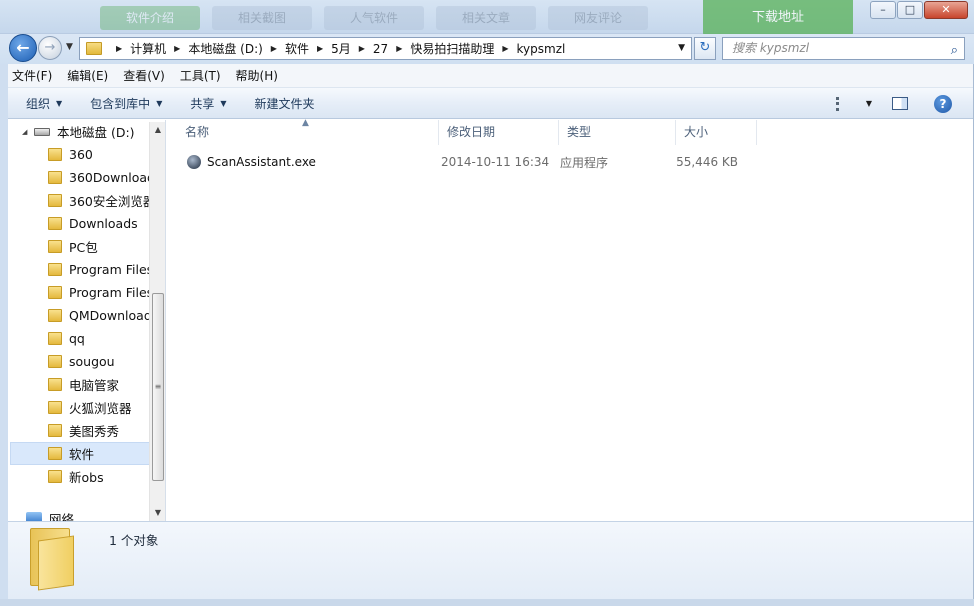 The height and width of the screenshot is (606, 974). What do you see at coordinates (495, 162) in the screenshot?
I see `file-date: 2014-10-11 16:34` at bounding box center [495, 162].